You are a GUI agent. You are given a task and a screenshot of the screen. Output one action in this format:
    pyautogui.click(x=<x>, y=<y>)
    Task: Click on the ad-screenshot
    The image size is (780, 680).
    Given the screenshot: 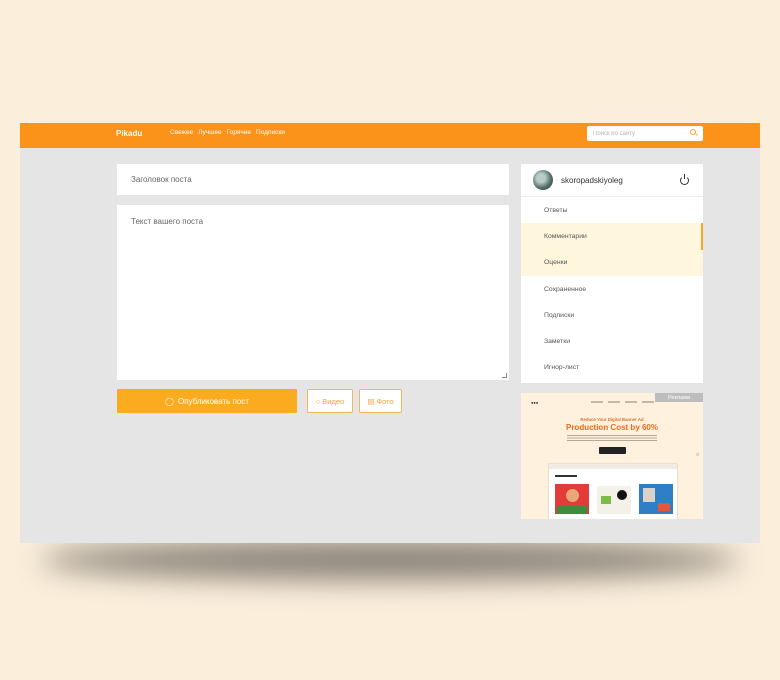 What is the action you would take?
    pyautogui.click(x=613, y=491)
    